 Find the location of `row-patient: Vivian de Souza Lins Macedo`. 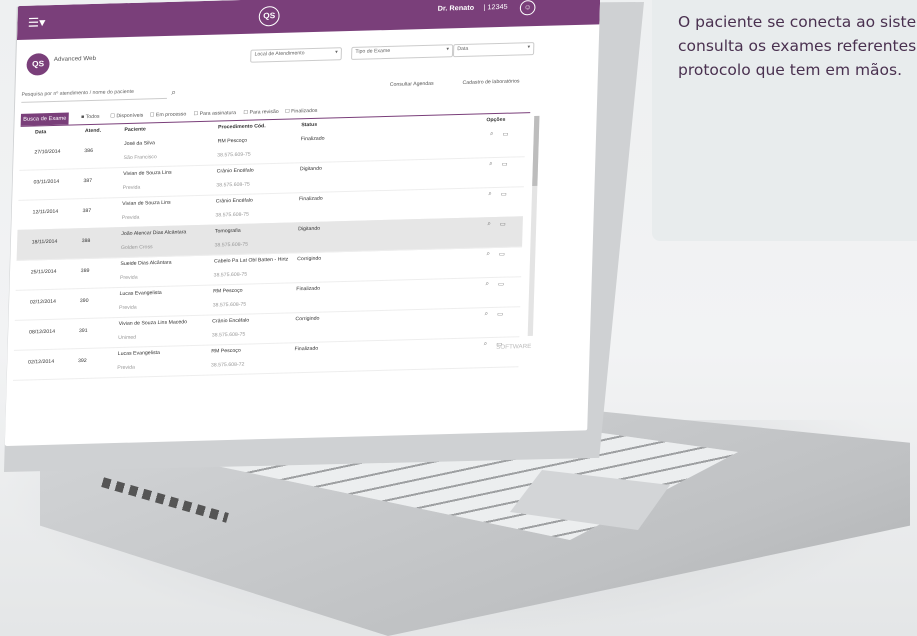

row-patient: Vivian de Souza Lins Macedo is located at coordinates (153, 323).